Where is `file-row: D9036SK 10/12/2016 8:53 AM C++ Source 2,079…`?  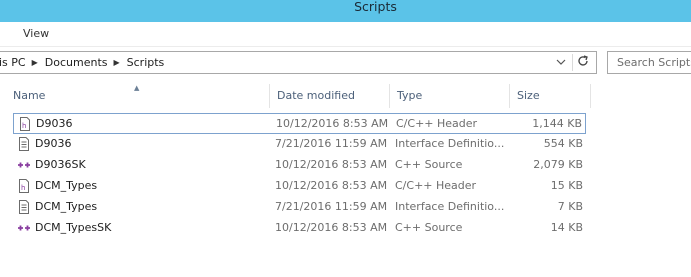
file-row: D9036SK 10/12/2016 8:53 AM C++ Source 2,079… is located at coordinates (299, 165).